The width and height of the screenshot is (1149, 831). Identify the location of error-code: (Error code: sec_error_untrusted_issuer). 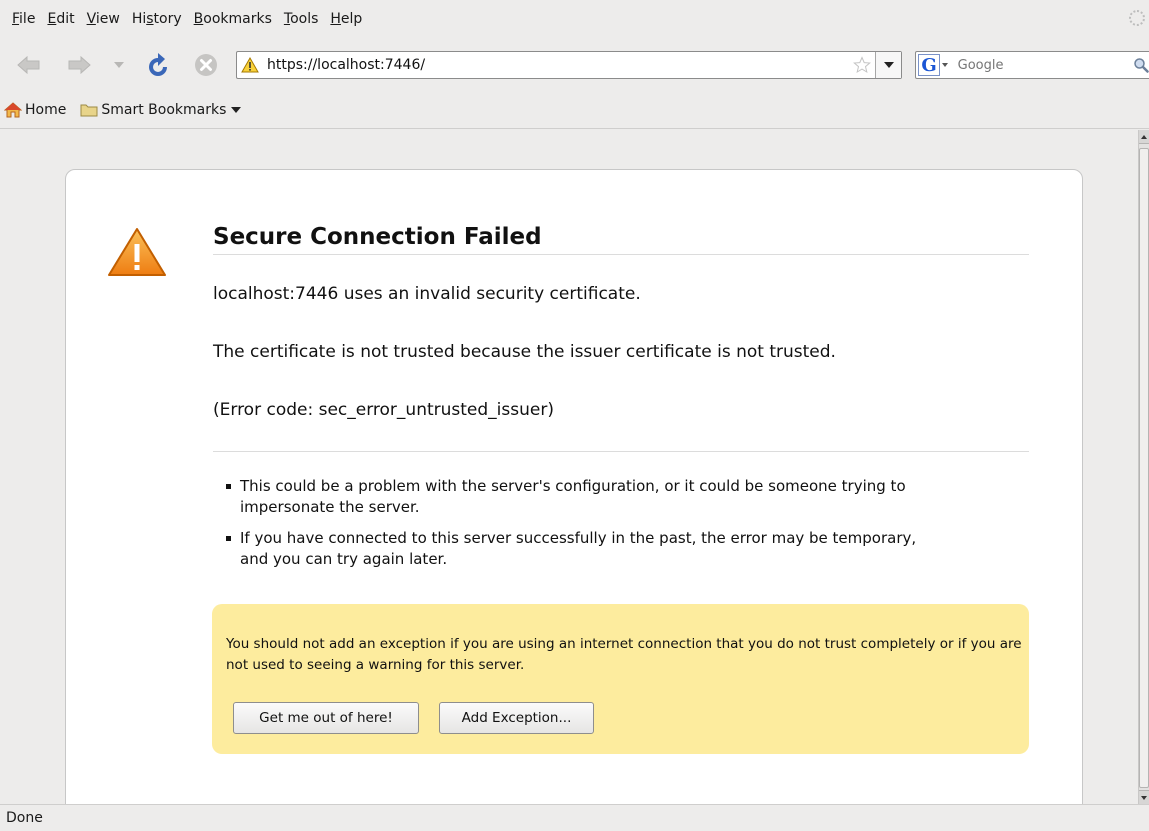
(383, 410).